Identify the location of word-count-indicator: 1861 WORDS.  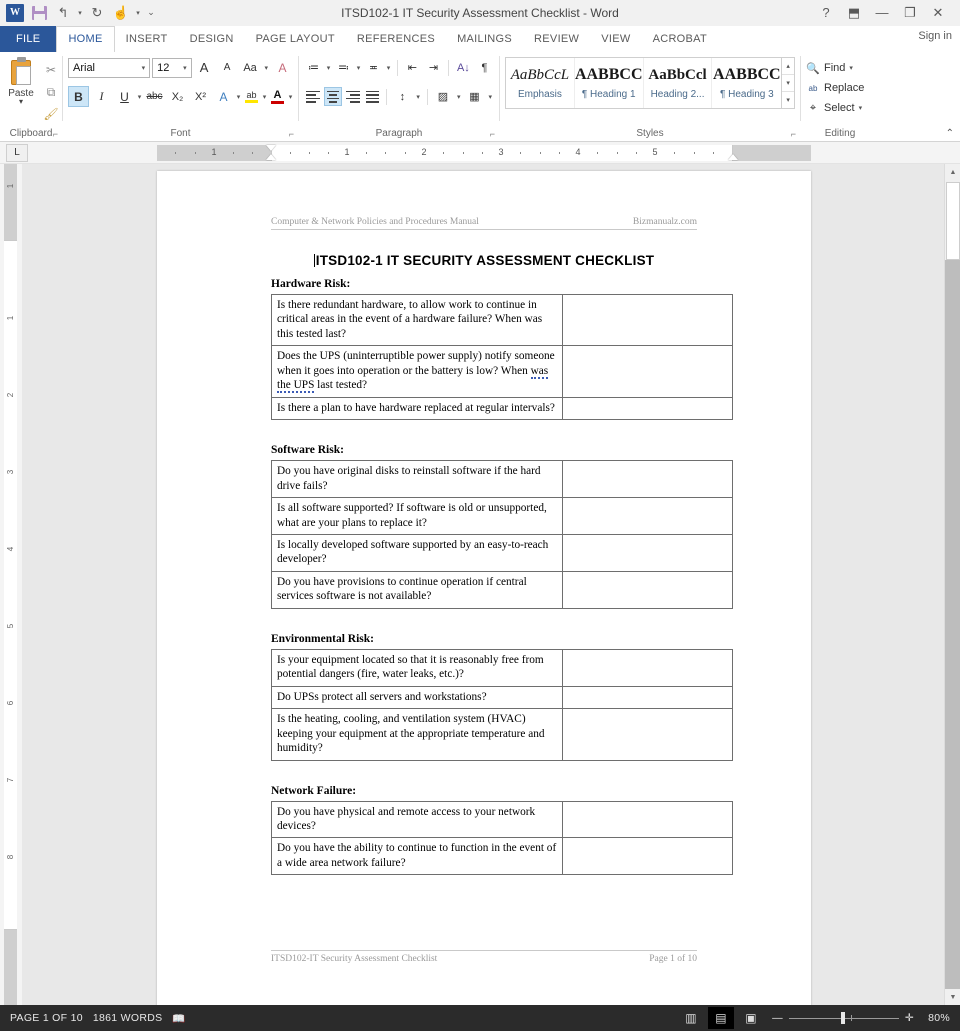
(133, 1018).